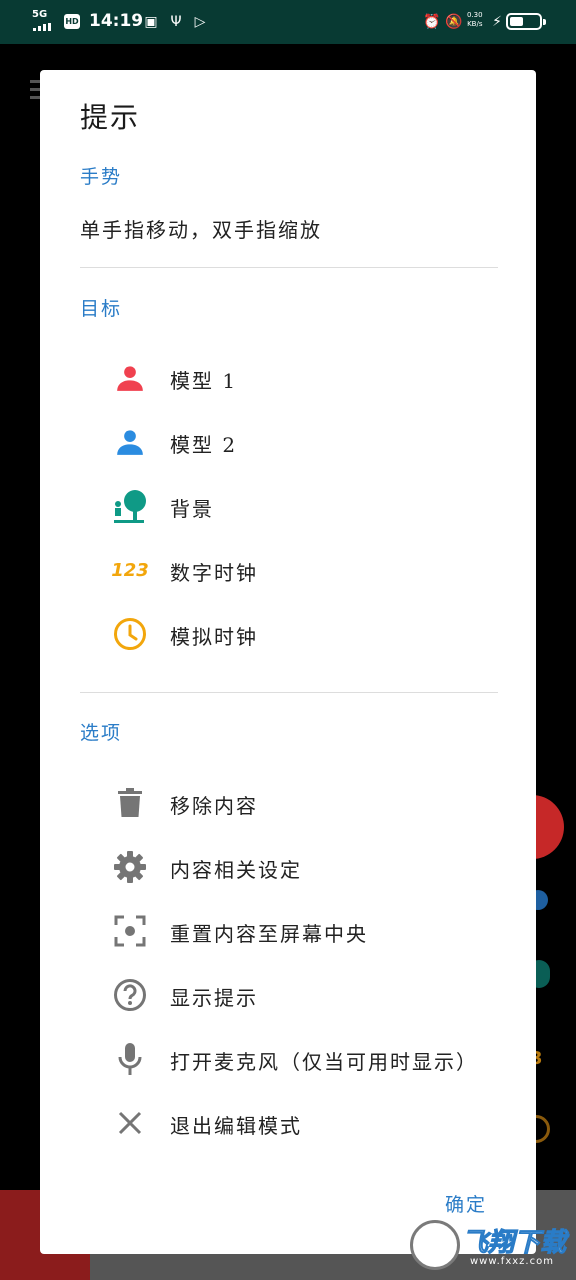 Image resolution: width=576 pixels, height=1280 pixels. What do you see at coordinates (288, 22) in the screenshot?
I see `status-bar: 5G HD 14:19 ▣ Ψ ▷ ⏰ 🔕 0.30 KB/s ⚡` at bounding box center [288, 22].